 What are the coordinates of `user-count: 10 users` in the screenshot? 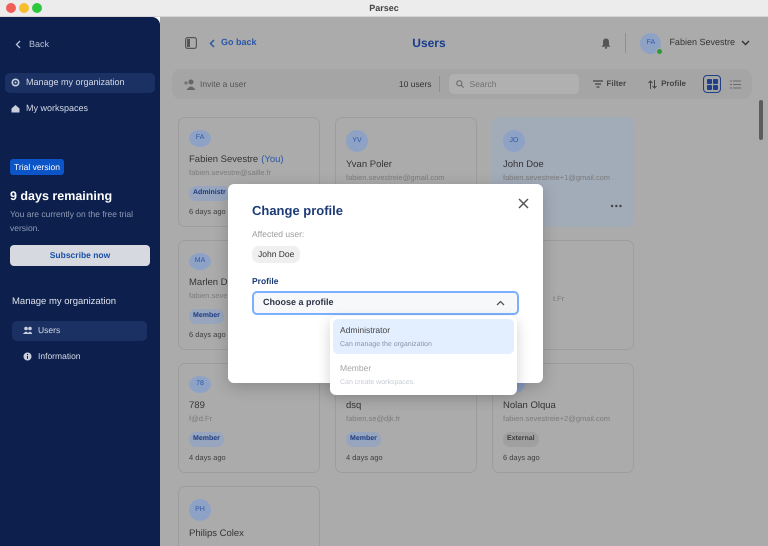 It's located at (415, 84).